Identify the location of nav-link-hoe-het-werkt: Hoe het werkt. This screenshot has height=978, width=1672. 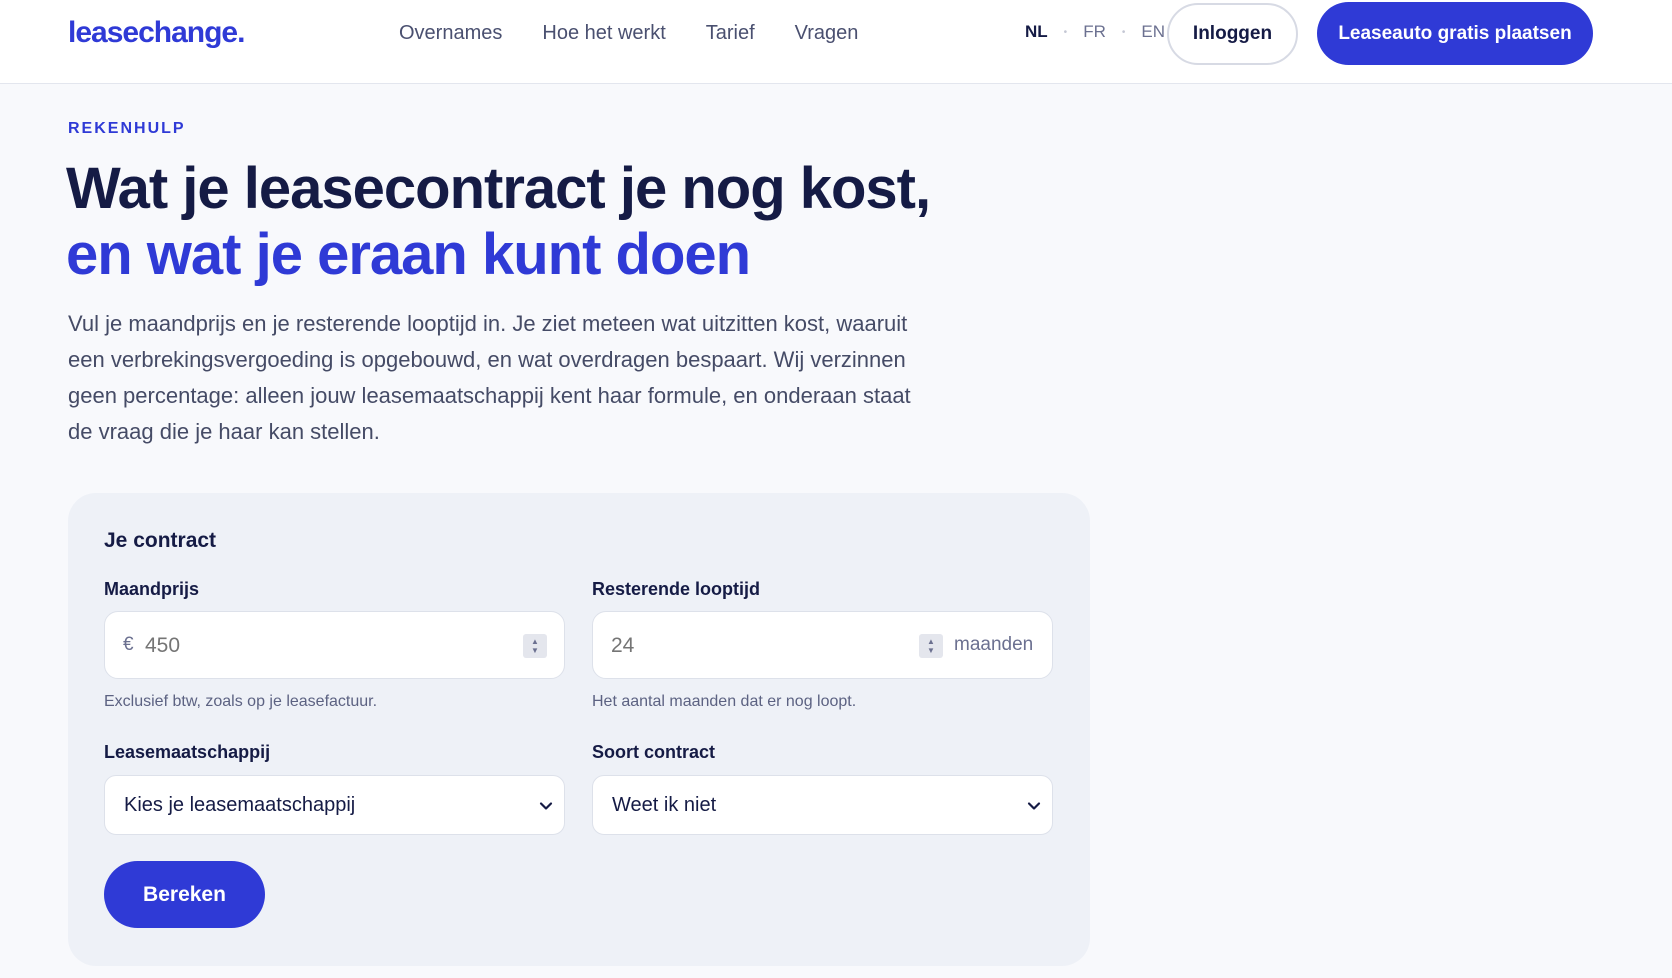
(603, 33).